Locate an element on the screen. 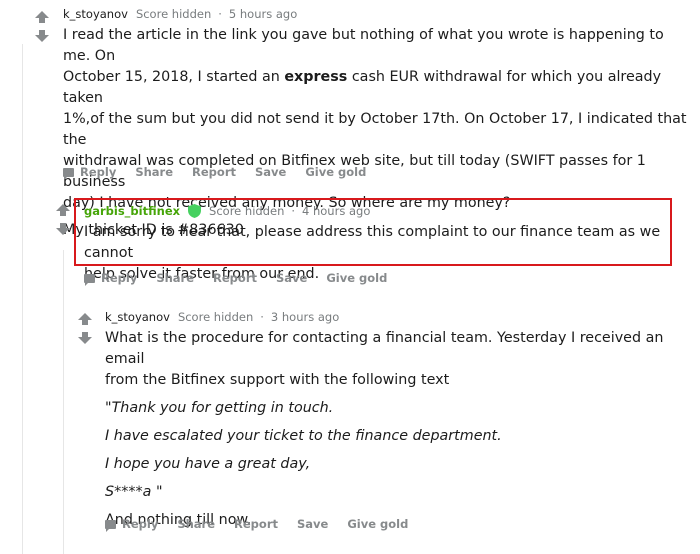  shield-icon is located at coordinates (195, 211).